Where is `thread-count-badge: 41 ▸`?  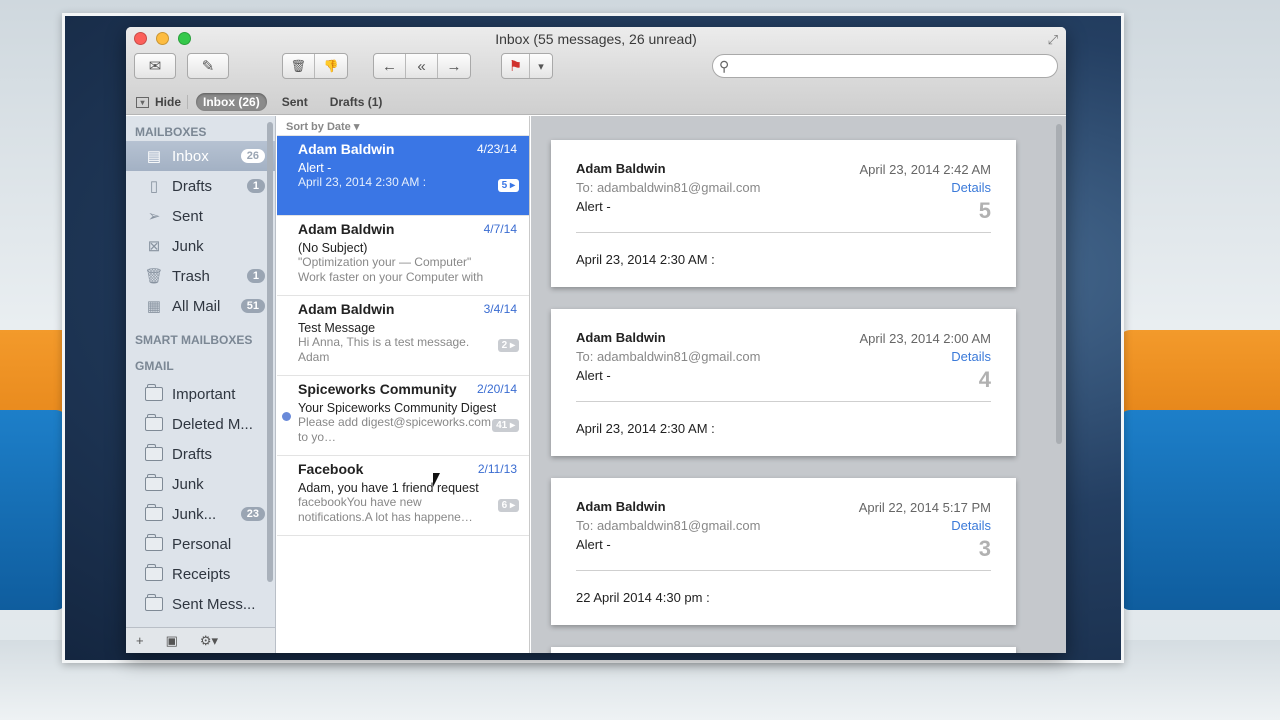 thread-count-badge: 41 ▸ is located at coordinates (505, 425).